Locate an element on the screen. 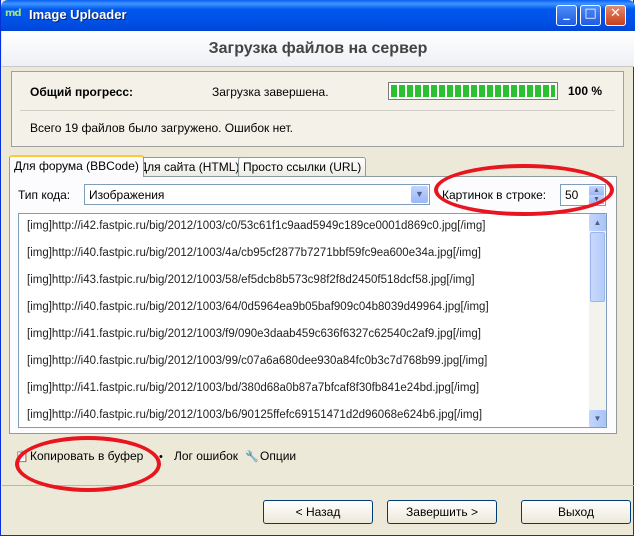 The width and height of the screenshot is (640, 536). tab-forum-bbcode: Для форума (BBCode) is located at coordinates (76, 166).